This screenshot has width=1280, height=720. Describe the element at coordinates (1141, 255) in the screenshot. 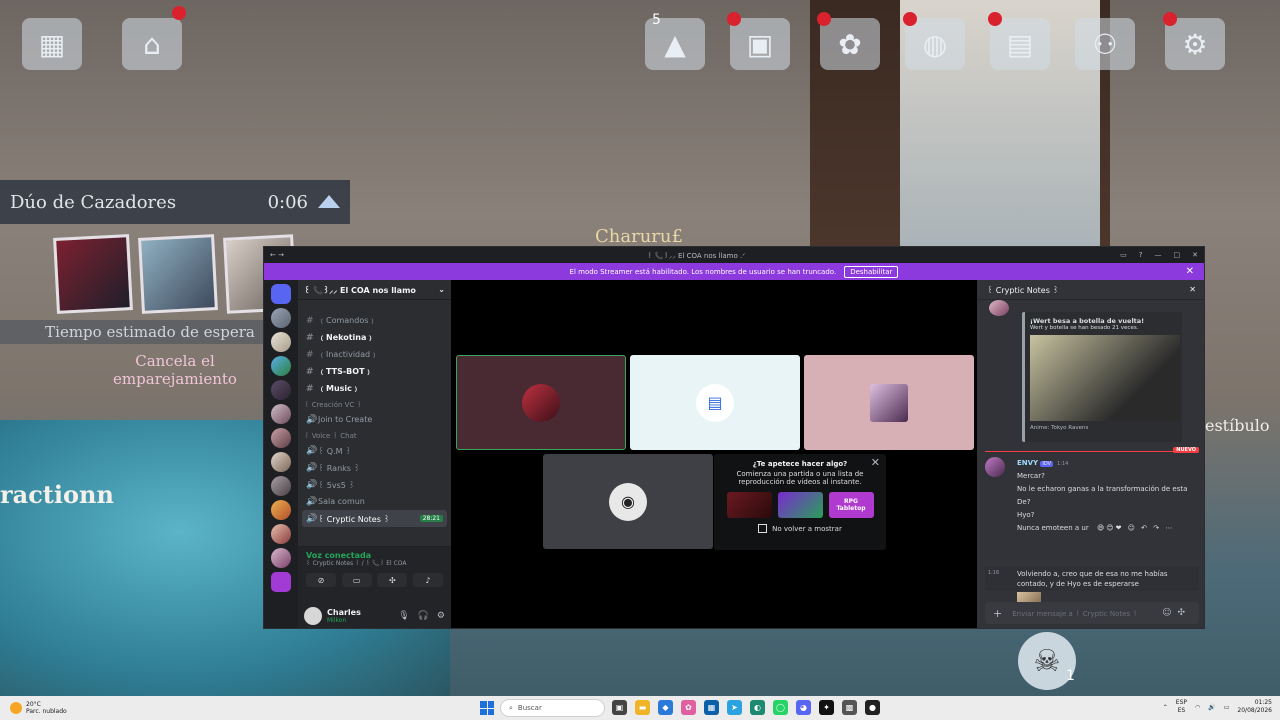

I see `help-icon: ?` at that location.